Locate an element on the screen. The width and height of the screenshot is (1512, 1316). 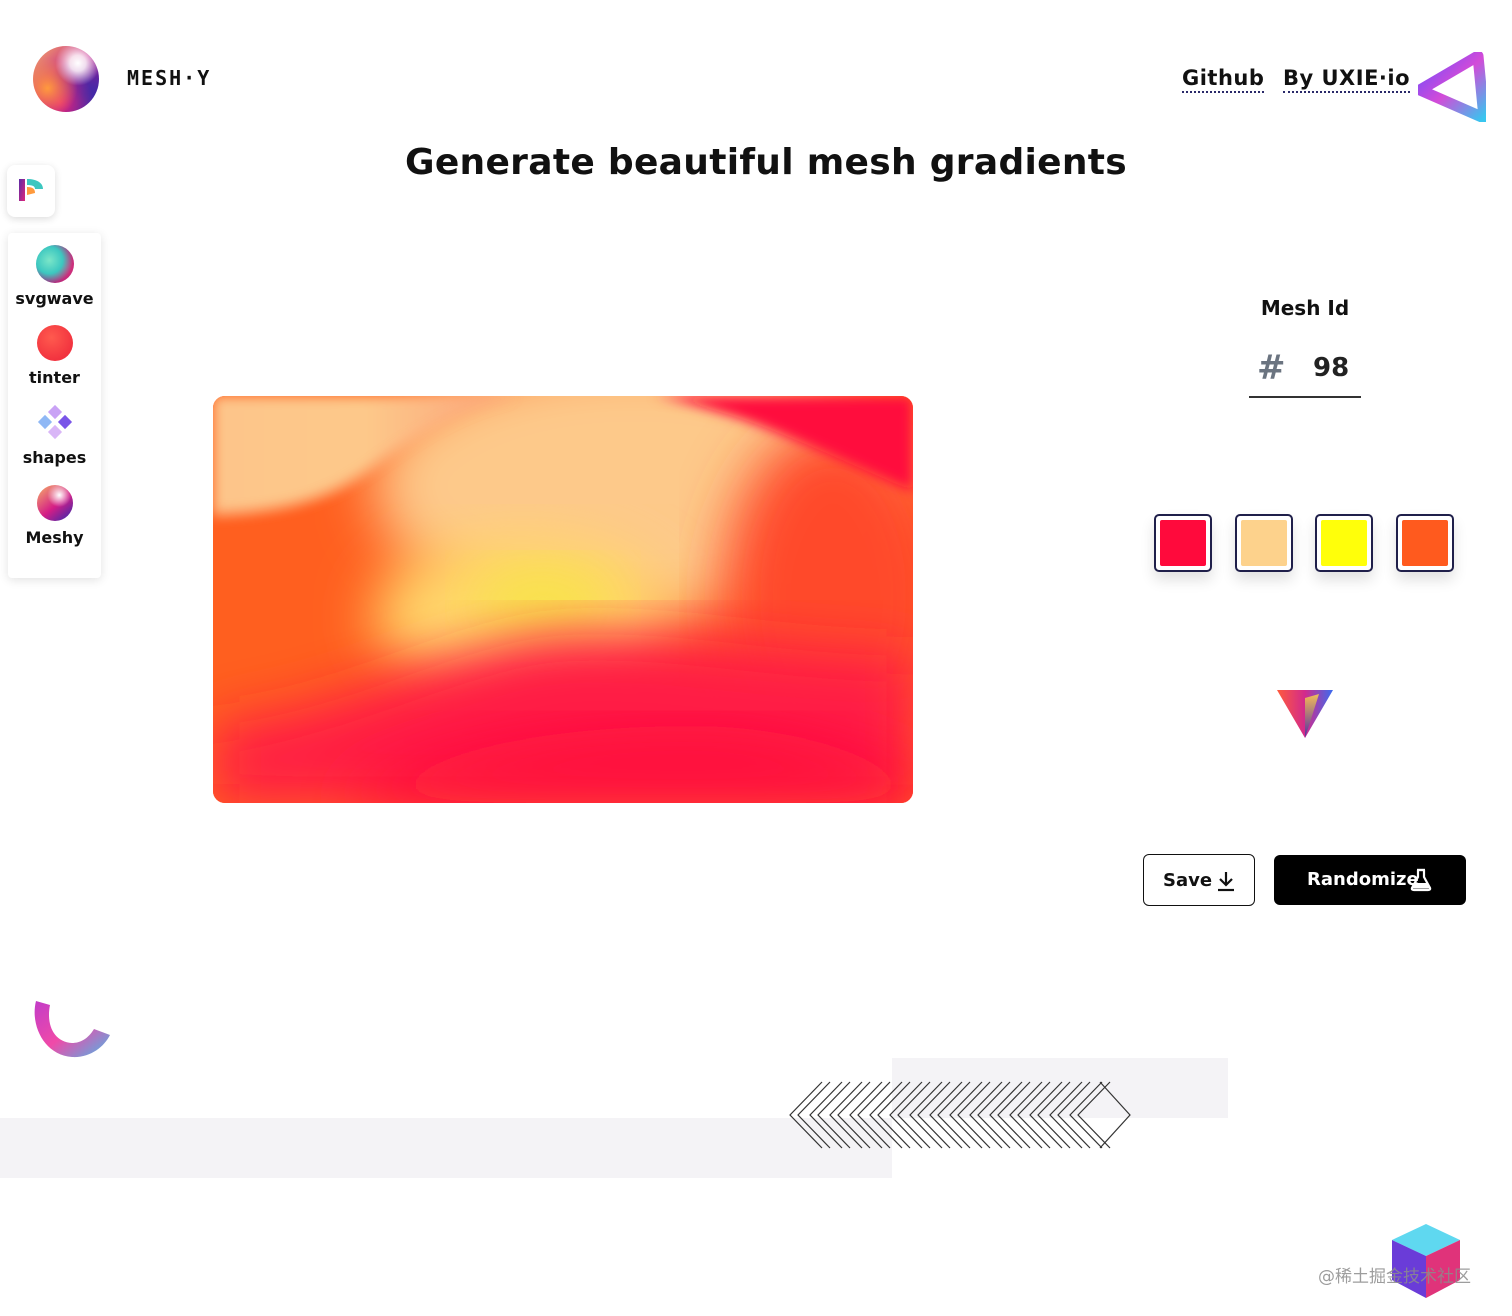
svgwave-icon is located at coordinates (55, 264).